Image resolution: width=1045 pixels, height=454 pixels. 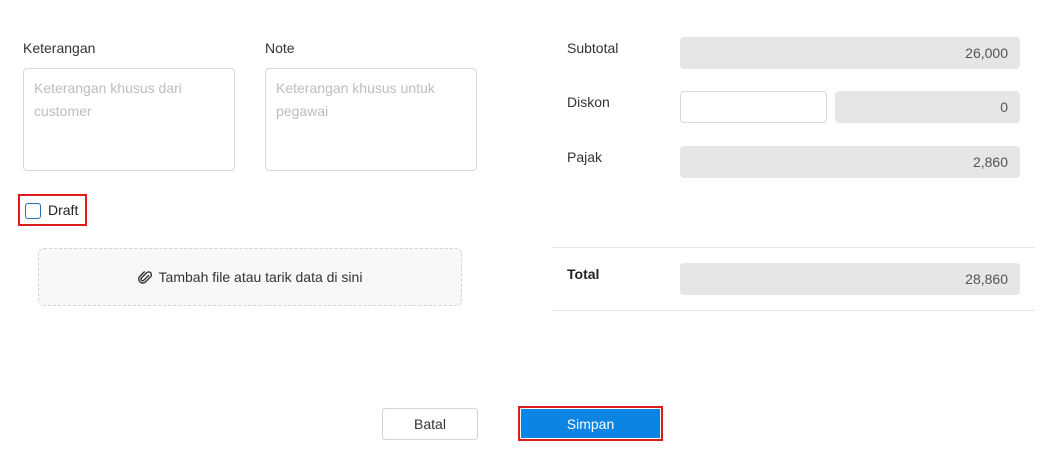 I want to click on keterangan-placeholder: Keterangan khusus dari customer, so click(x=108, y=99).